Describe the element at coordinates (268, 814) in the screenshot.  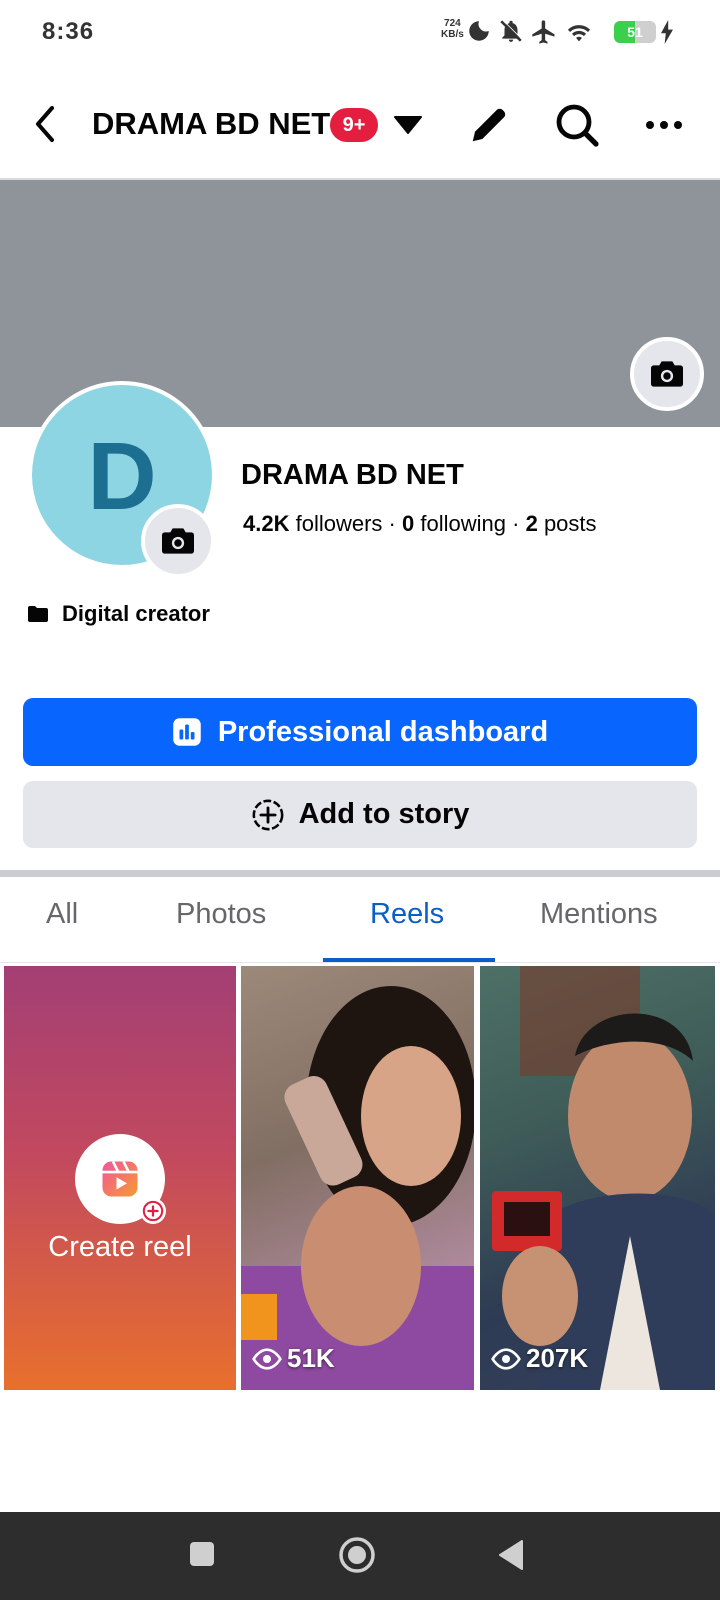
I see `add-circle-icon` at that location.